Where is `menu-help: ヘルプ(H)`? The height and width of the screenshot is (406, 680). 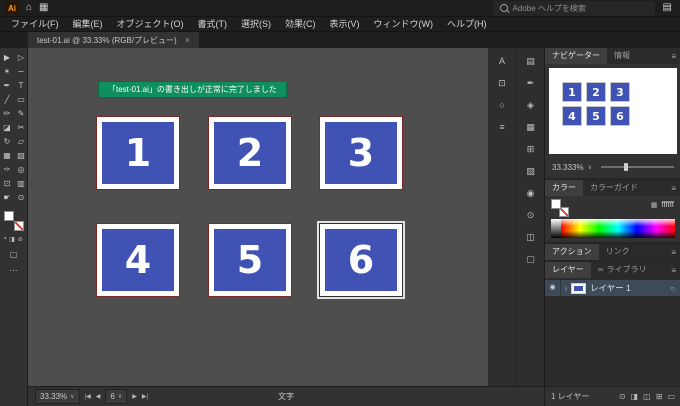 menu-help: ヘルプ(H) is located at coordinates (467, 24).